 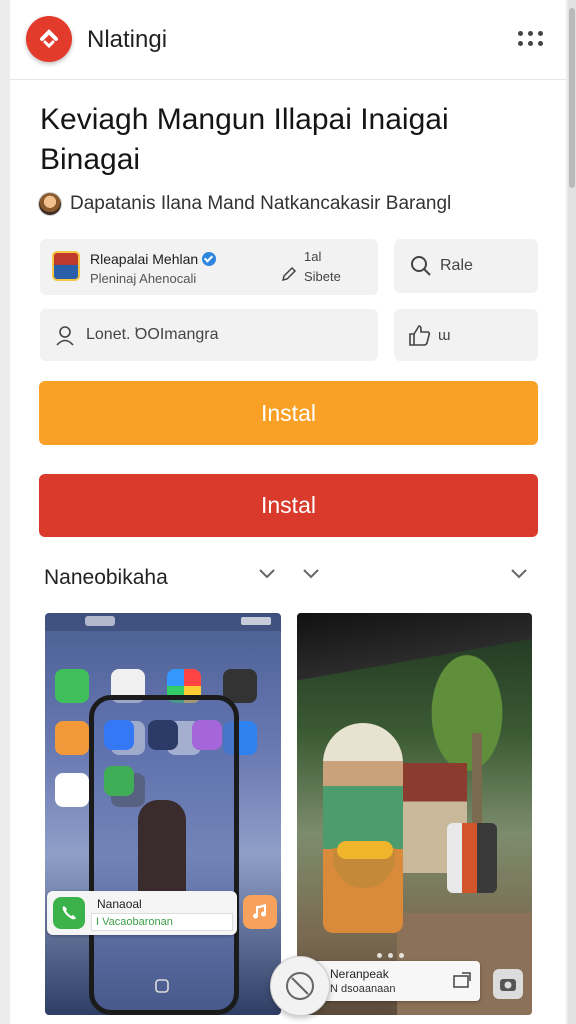 I want to click on stat-block: 1al Sibete, so click(x=318, y=268).